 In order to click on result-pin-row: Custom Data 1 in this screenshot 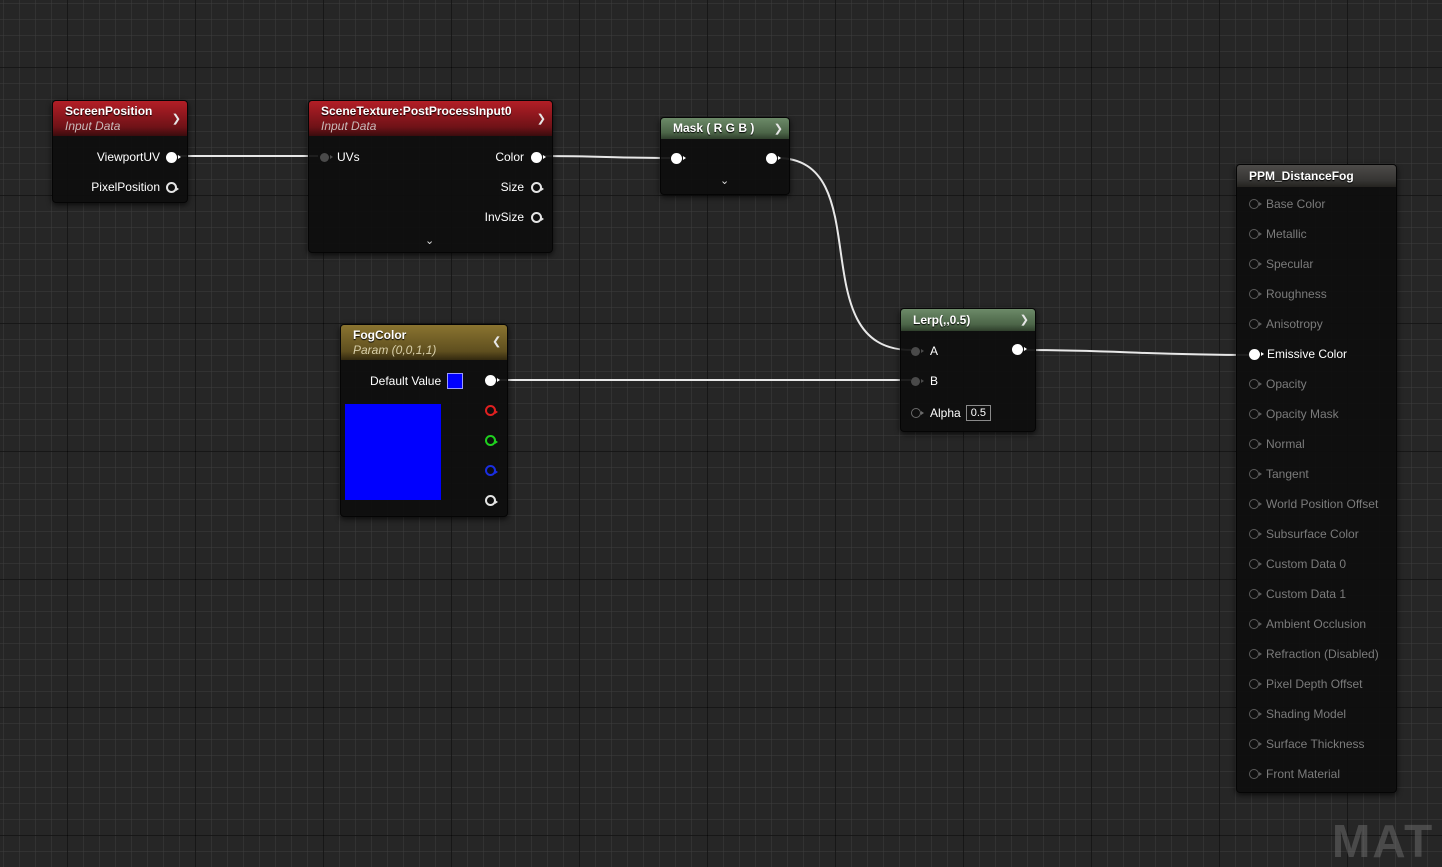, I will do `click(1297, 594)`.